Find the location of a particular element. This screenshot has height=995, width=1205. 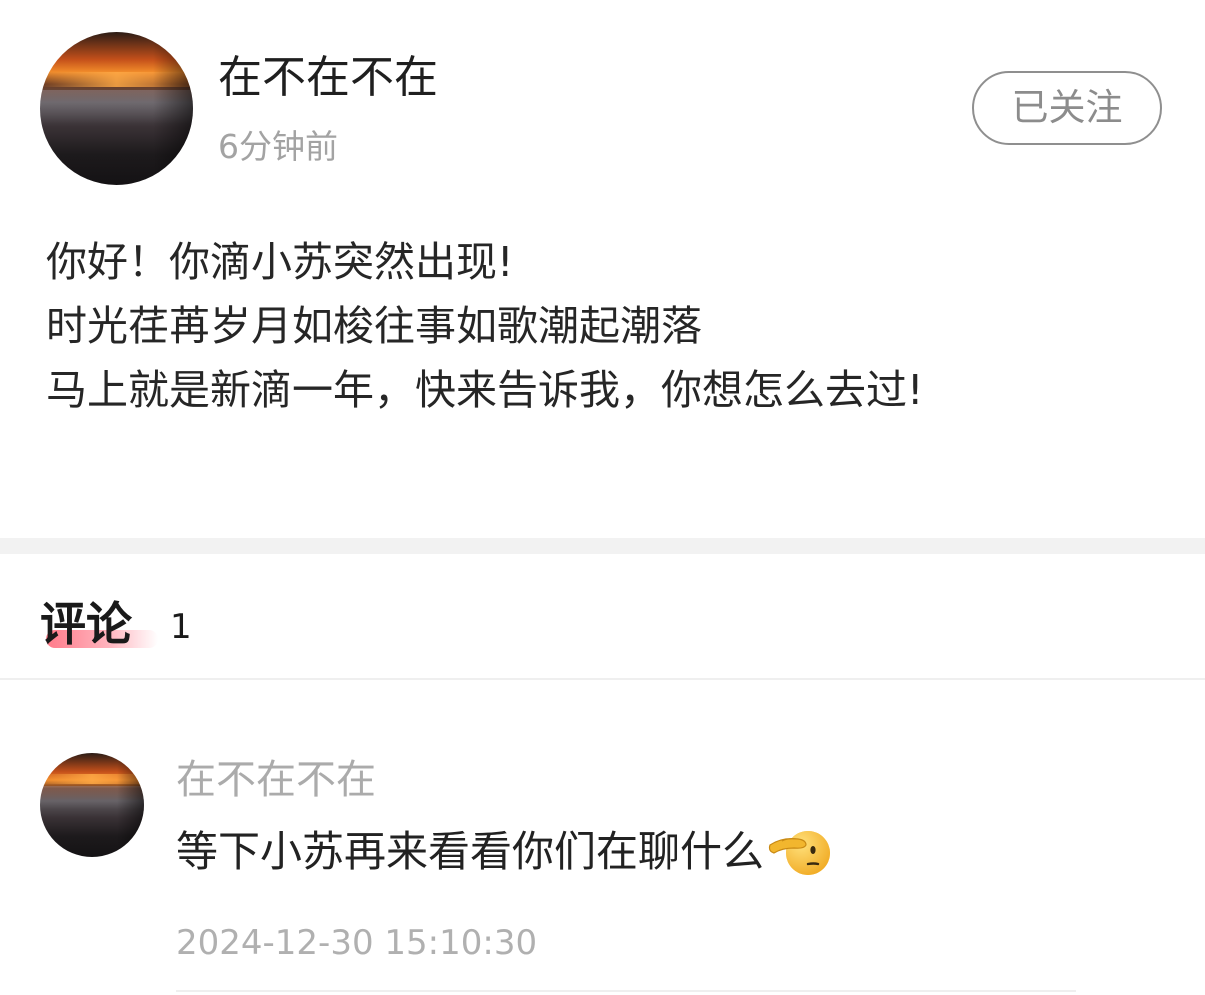

comment-author: 在不在不在 is located at coordinates (276, 780).